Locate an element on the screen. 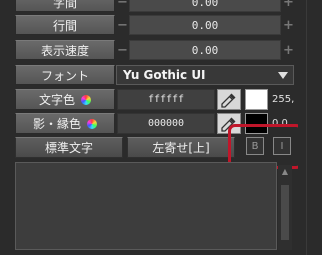  text-color-eyedropper-button is located at coordinates (229, 99).